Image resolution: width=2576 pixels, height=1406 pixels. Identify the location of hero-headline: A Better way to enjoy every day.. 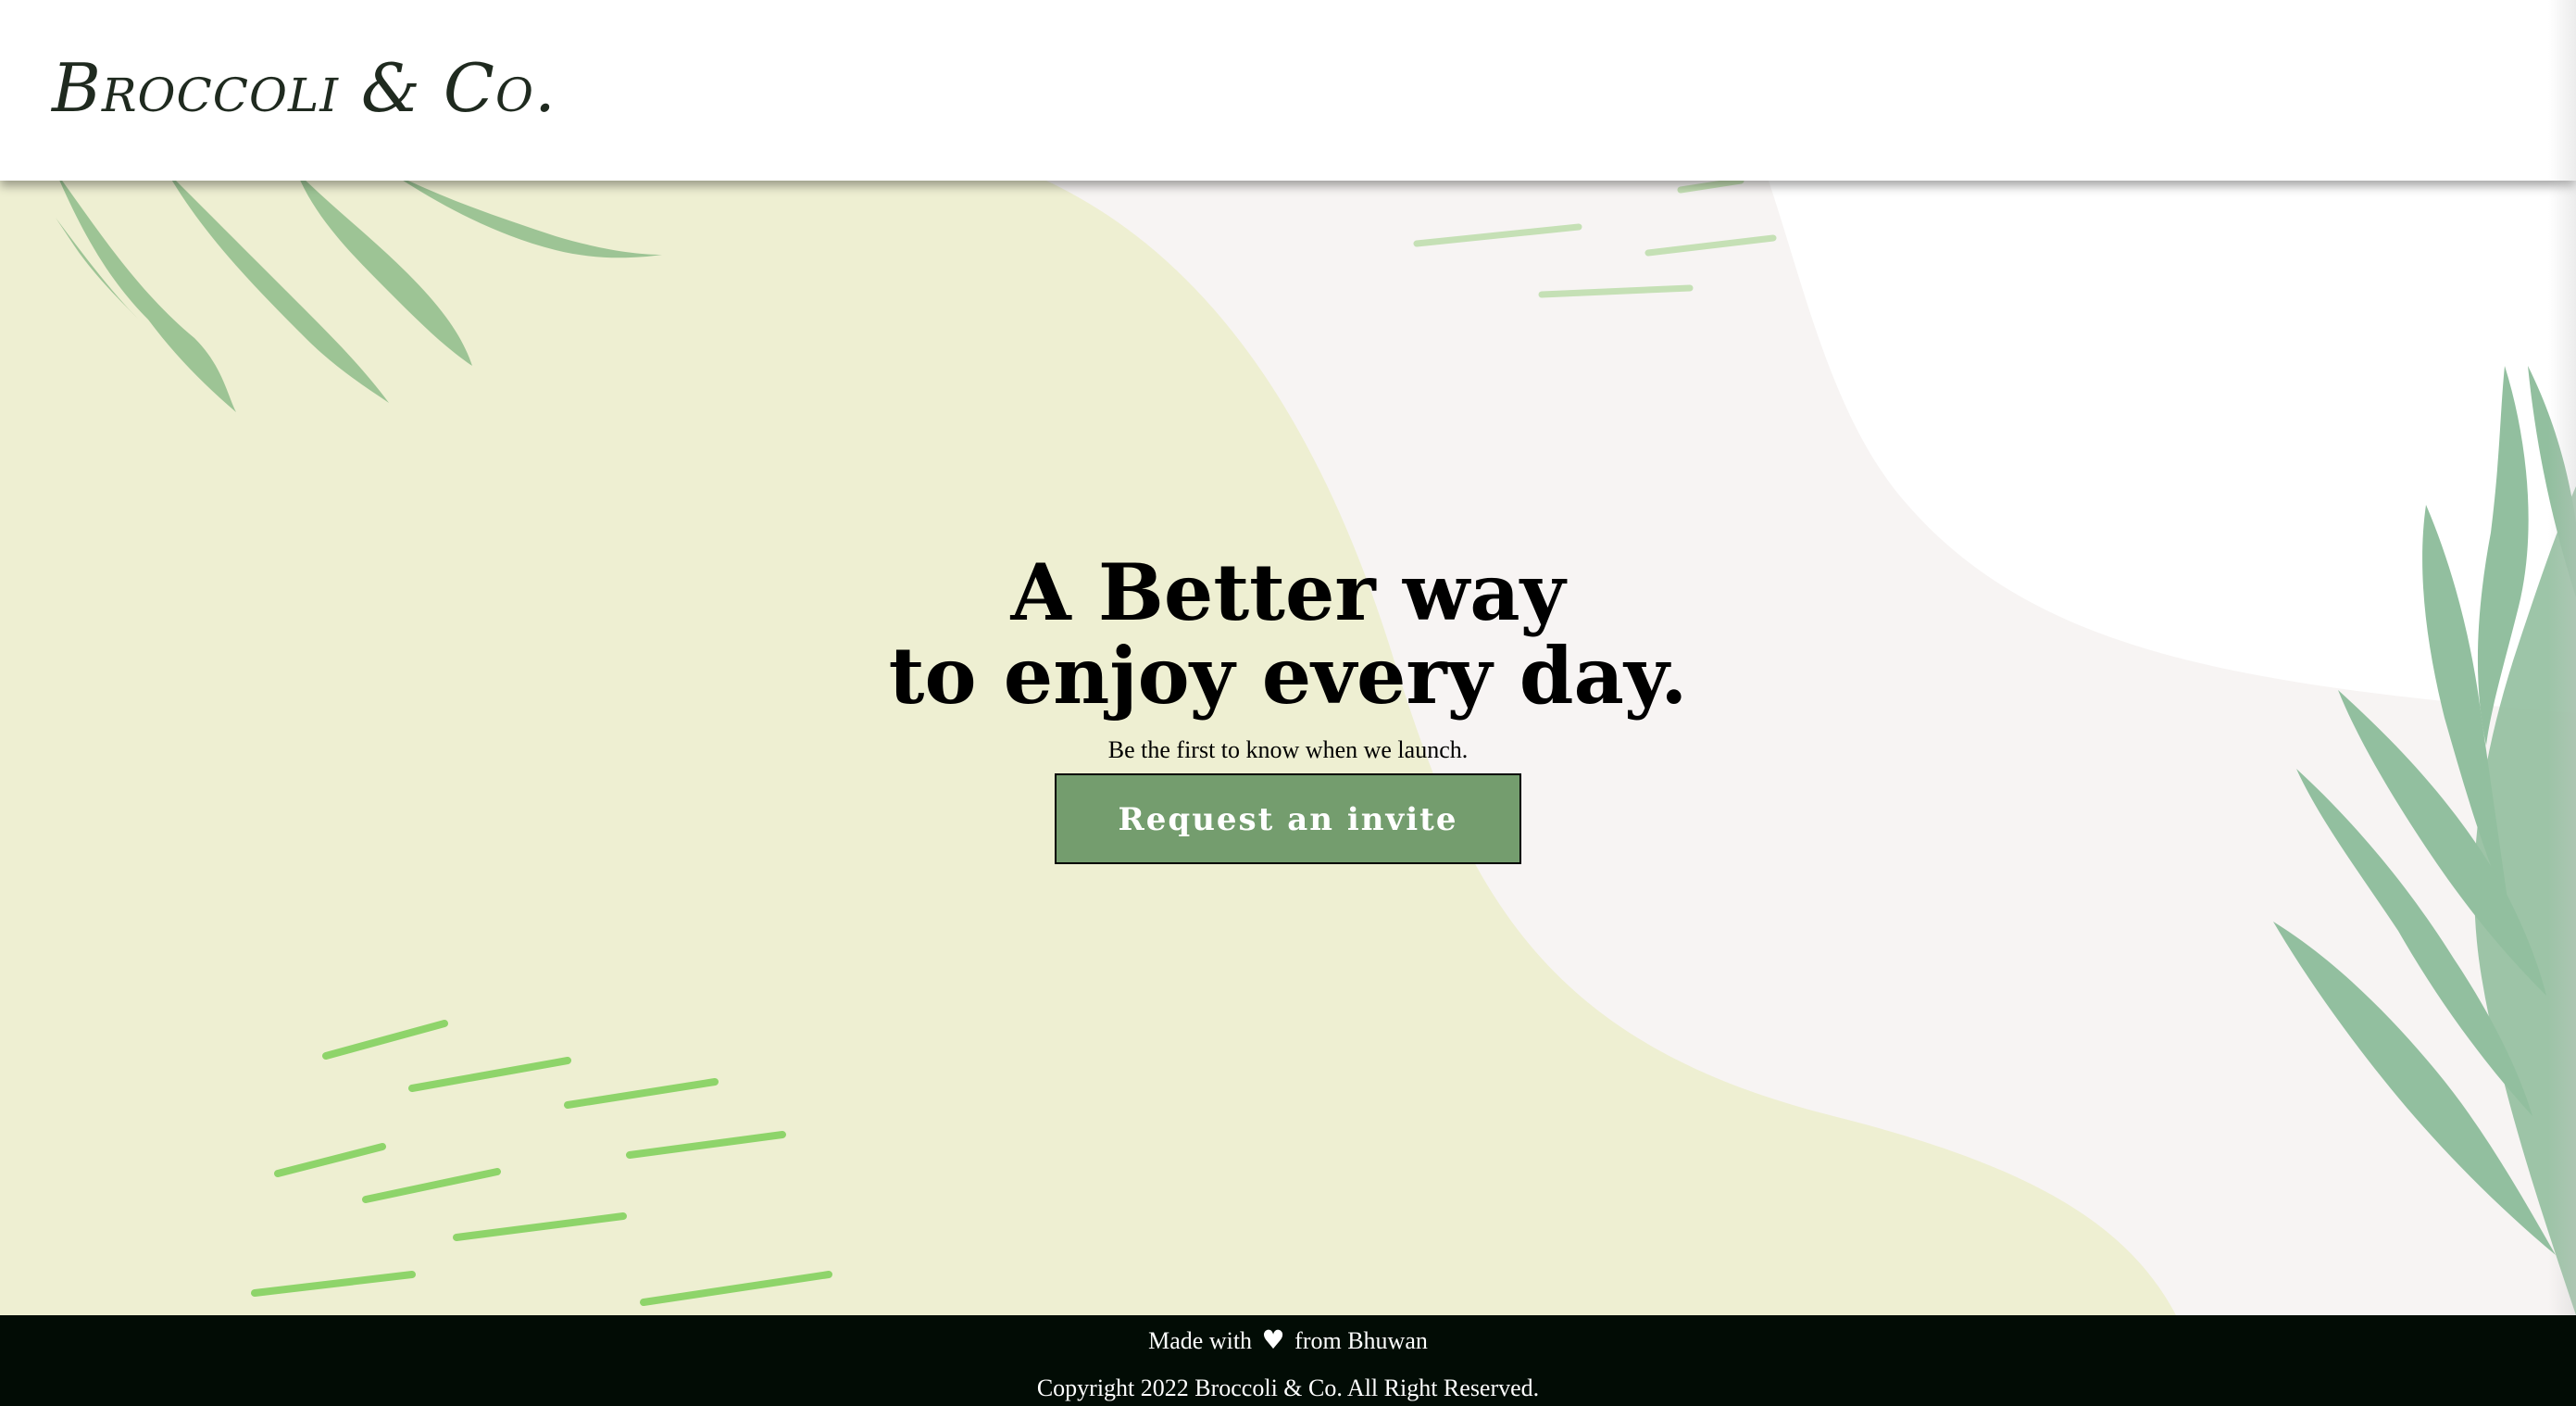
(1288, 634).